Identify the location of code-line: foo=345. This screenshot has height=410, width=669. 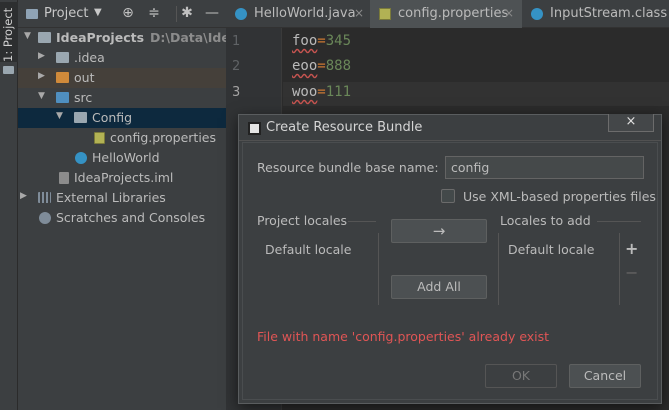
(321, 41).